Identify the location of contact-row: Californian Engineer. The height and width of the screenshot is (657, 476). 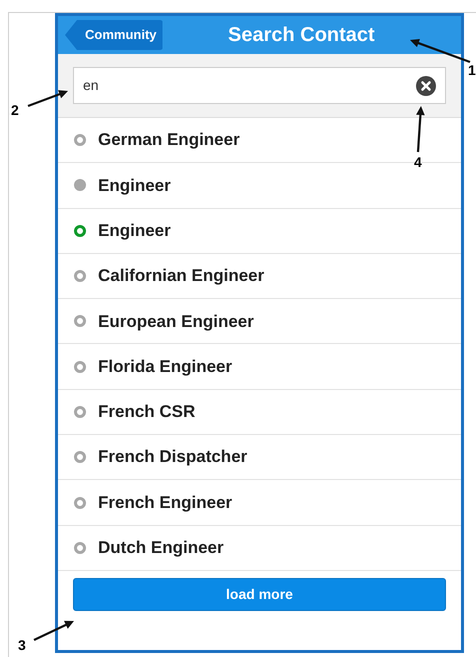
(259, 277).